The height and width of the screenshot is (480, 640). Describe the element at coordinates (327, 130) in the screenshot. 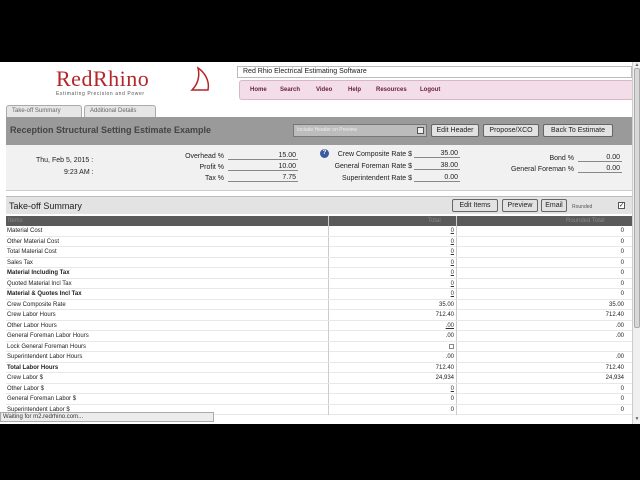

I see `include-header-label: Include Header on Preview` at that location.